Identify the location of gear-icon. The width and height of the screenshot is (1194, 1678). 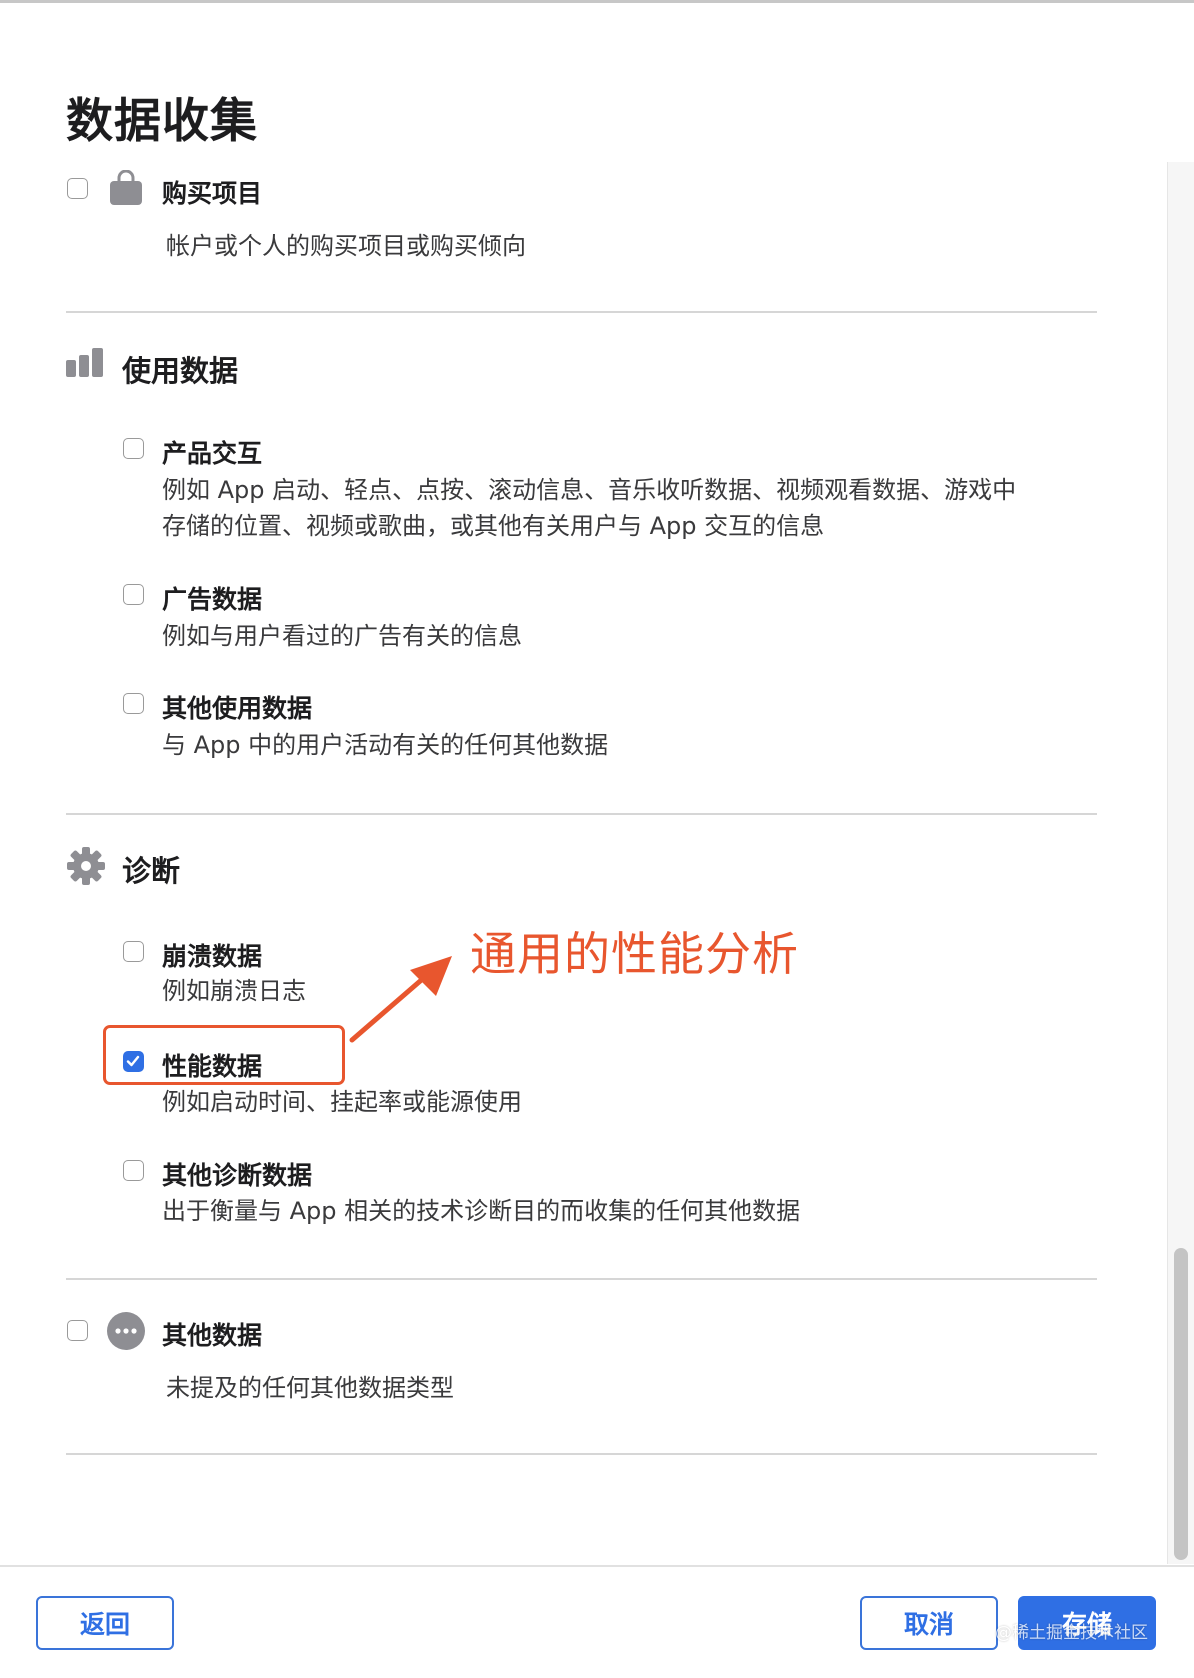
(86, 868).